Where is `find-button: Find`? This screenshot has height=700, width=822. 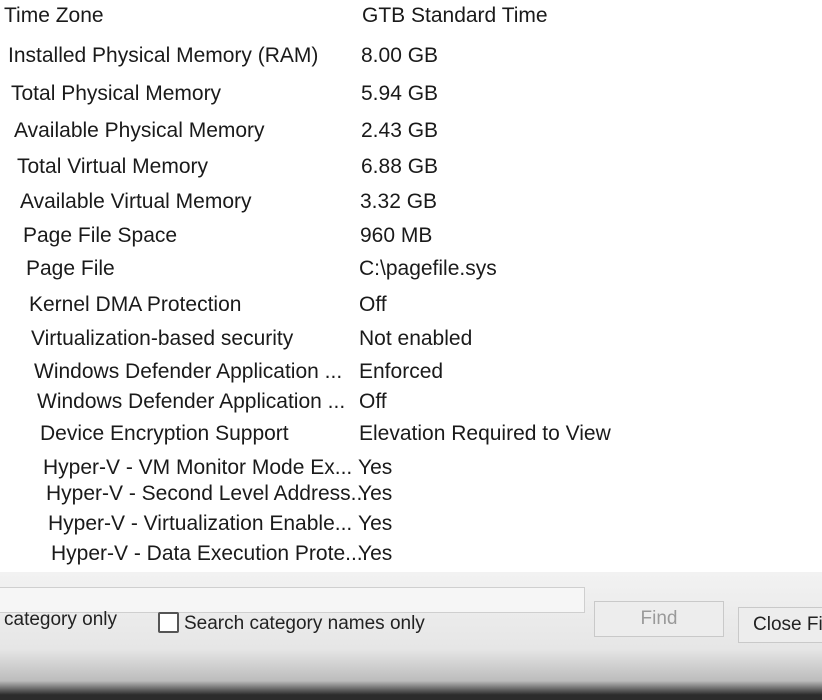 find-button: Find is located at coordinates (659, 619).